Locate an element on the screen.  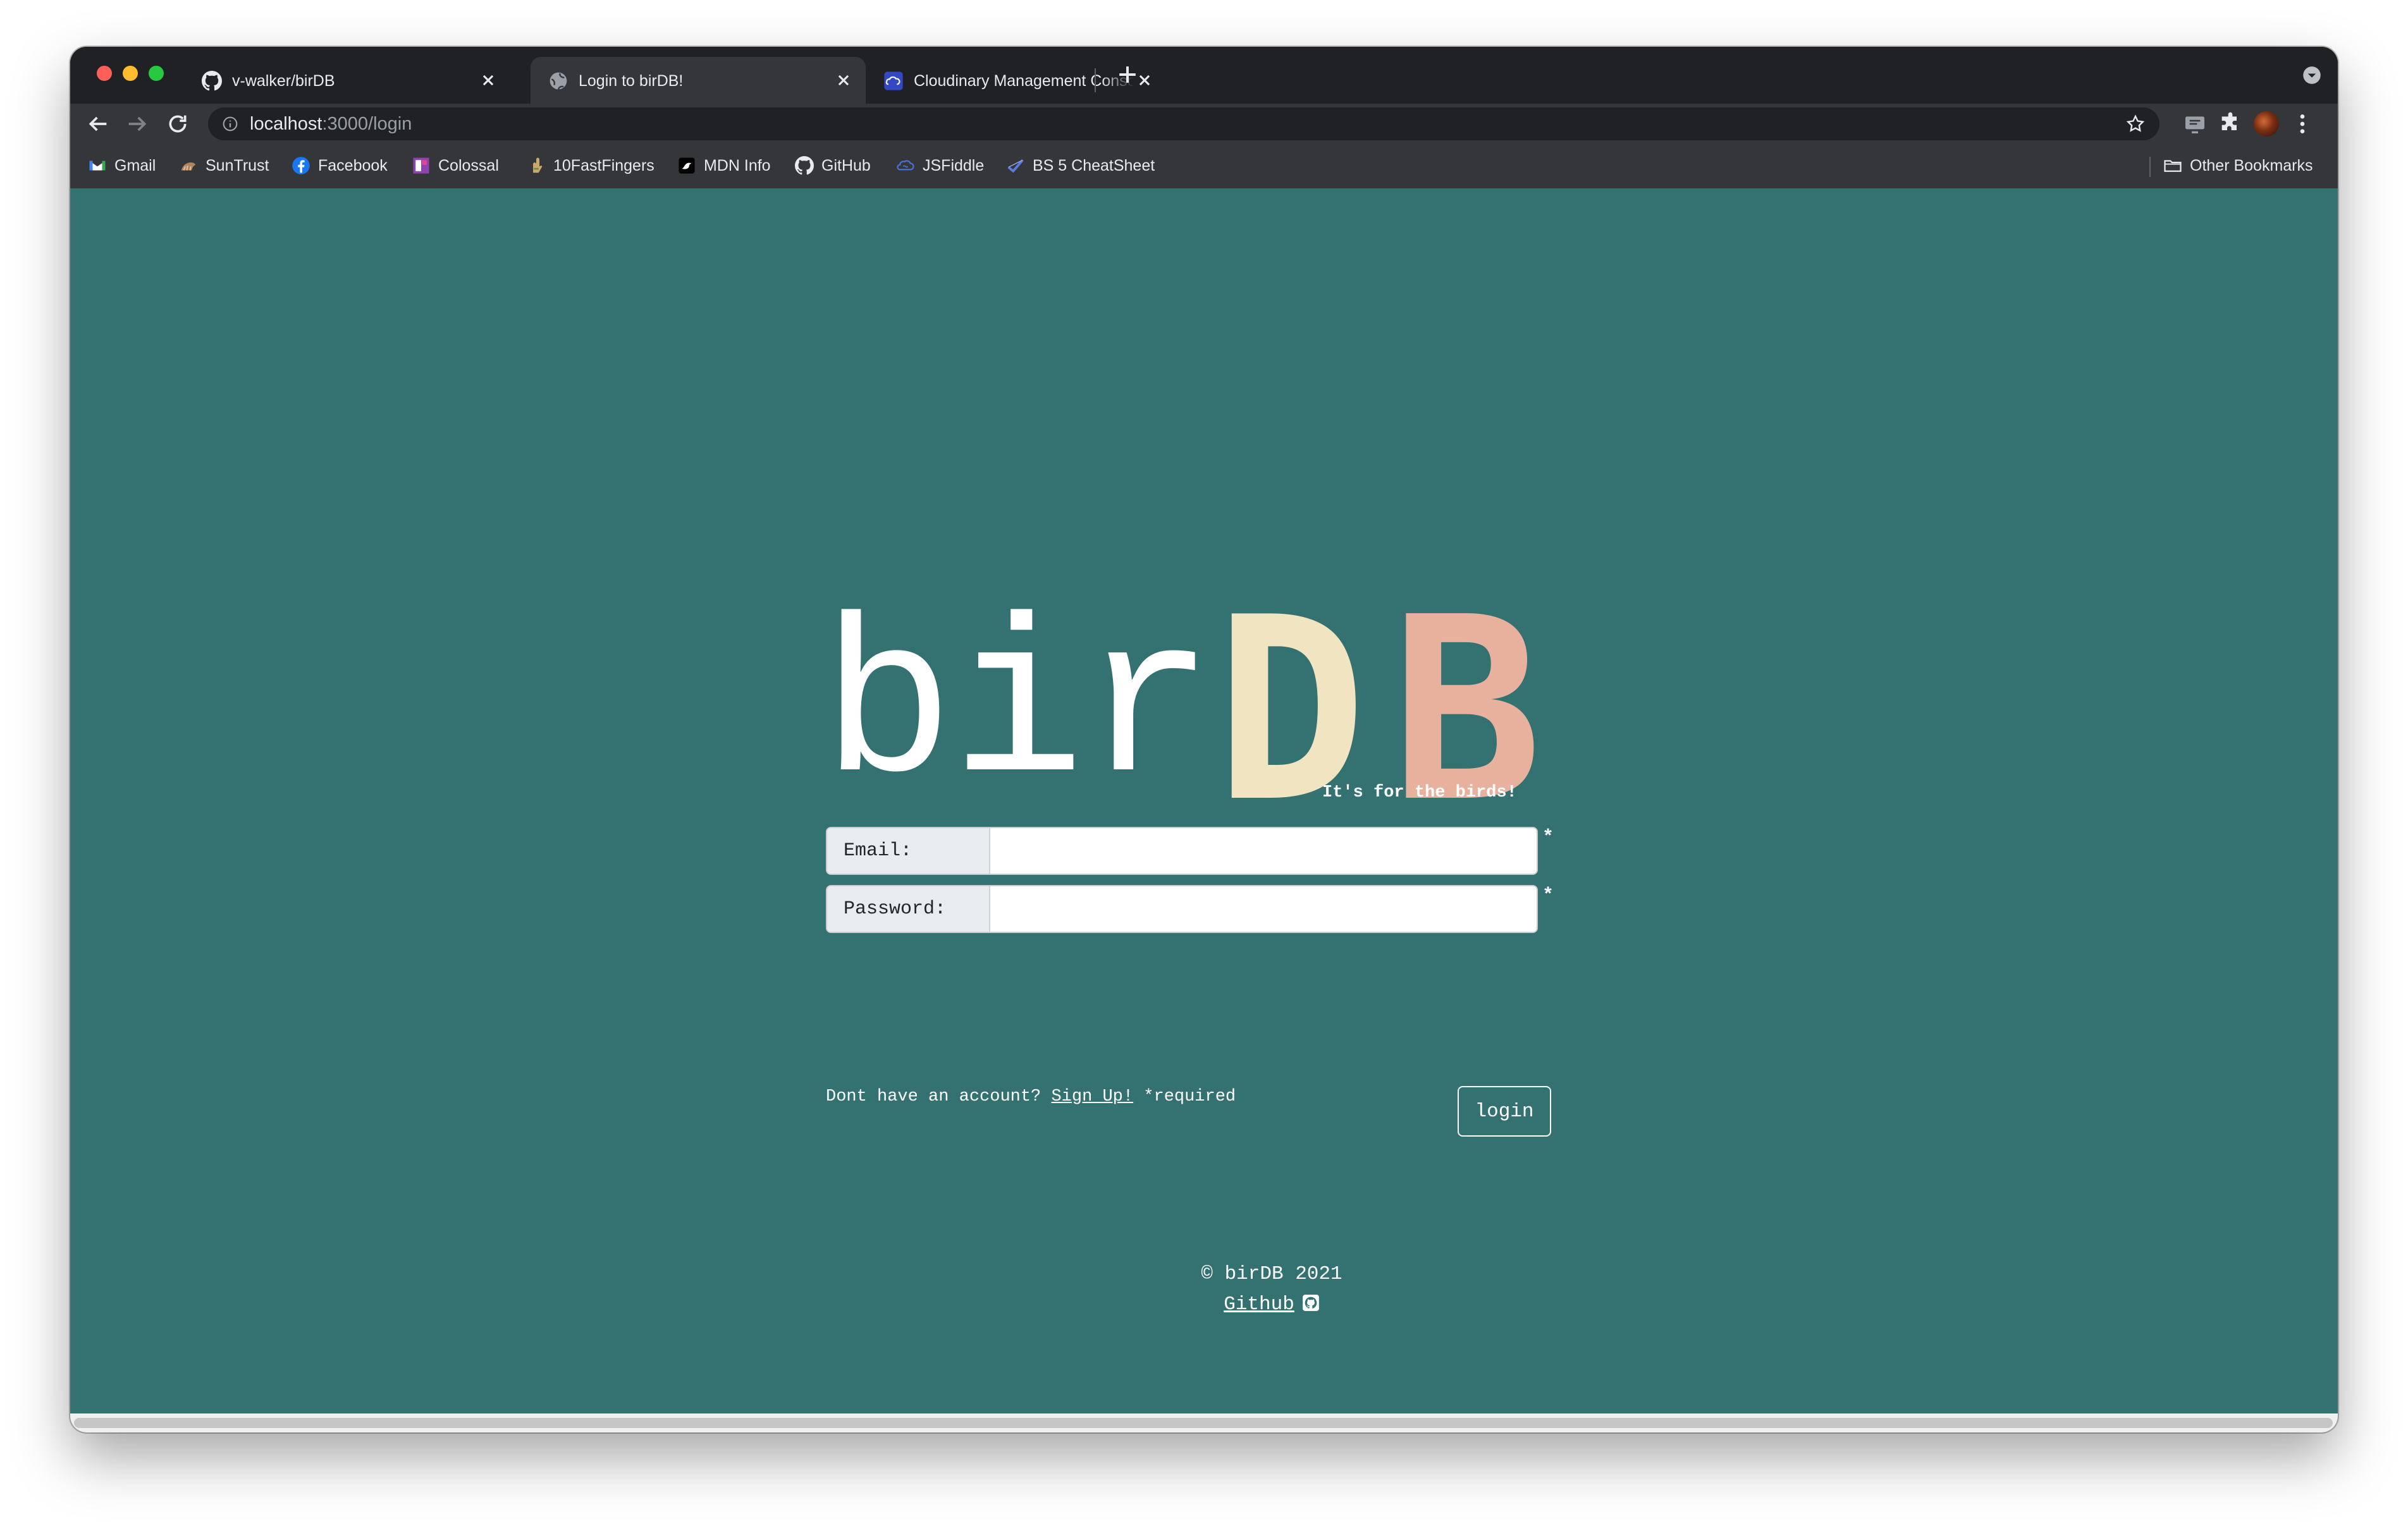
bookmark-suntrust: SunTrust is located at coordinates (224, 165).